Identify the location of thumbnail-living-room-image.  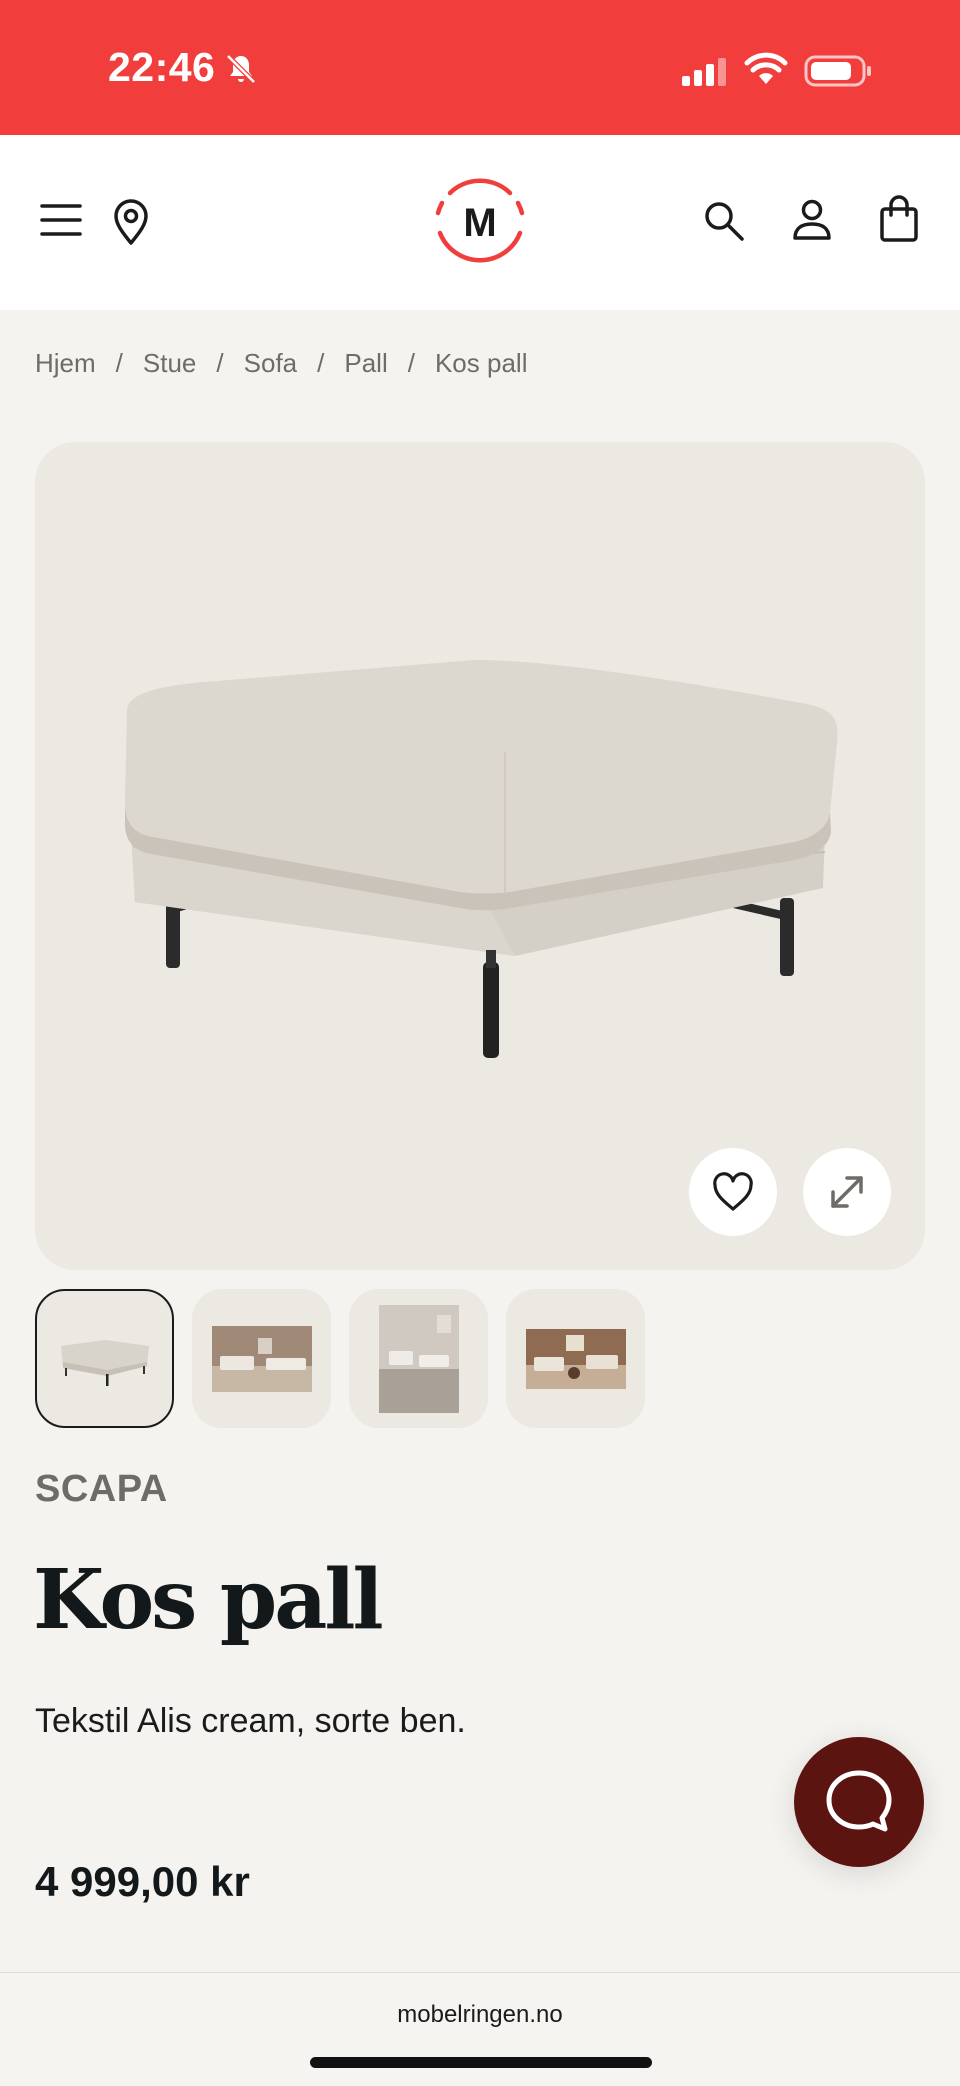
(261, 1358).